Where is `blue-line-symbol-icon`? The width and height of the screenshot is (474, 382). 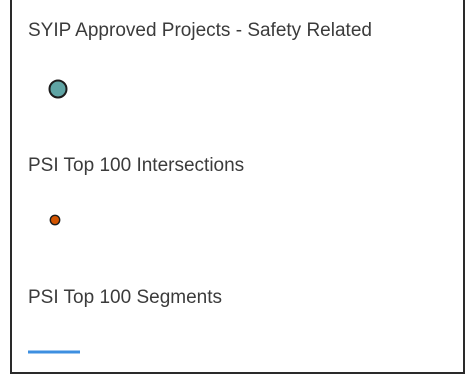
blue-line-symbol-icon is located at coordinates (54, 352).